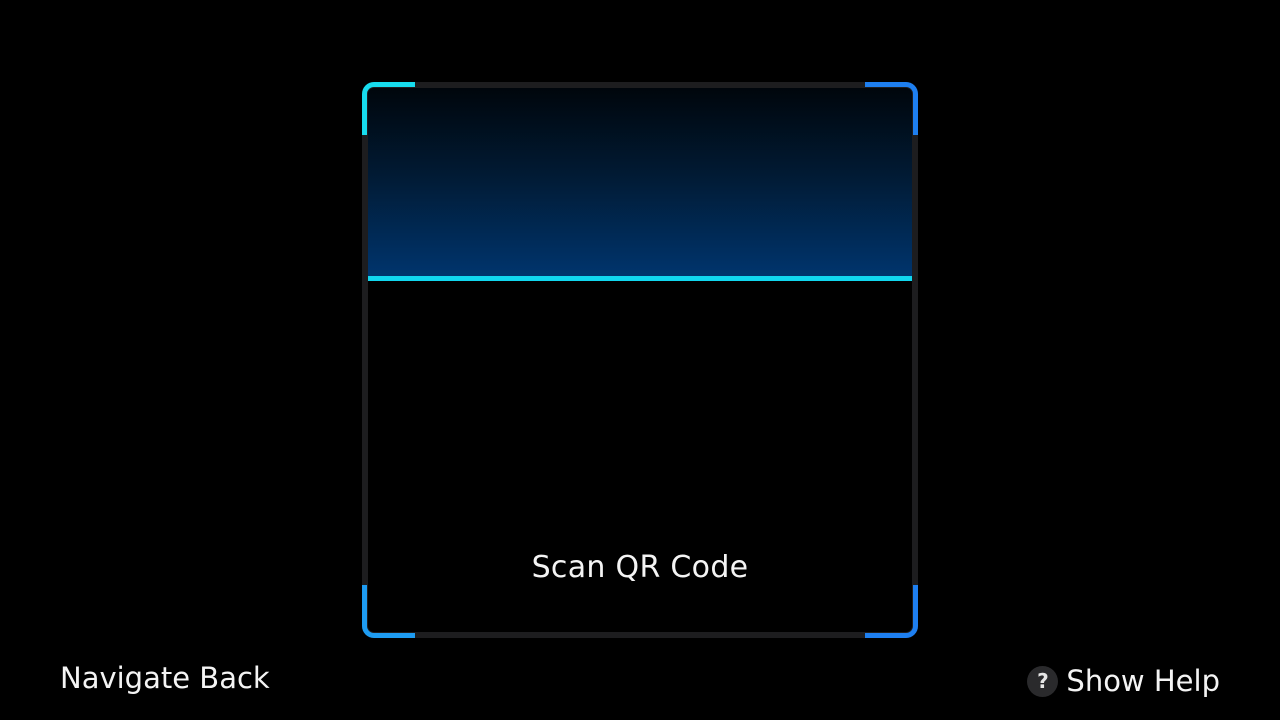 The height and width of the screenshot is (720, 1280). Describe the element at coordinates (1143, 681) in the screenshot. I see `show-help-label: Show Help` at that location.